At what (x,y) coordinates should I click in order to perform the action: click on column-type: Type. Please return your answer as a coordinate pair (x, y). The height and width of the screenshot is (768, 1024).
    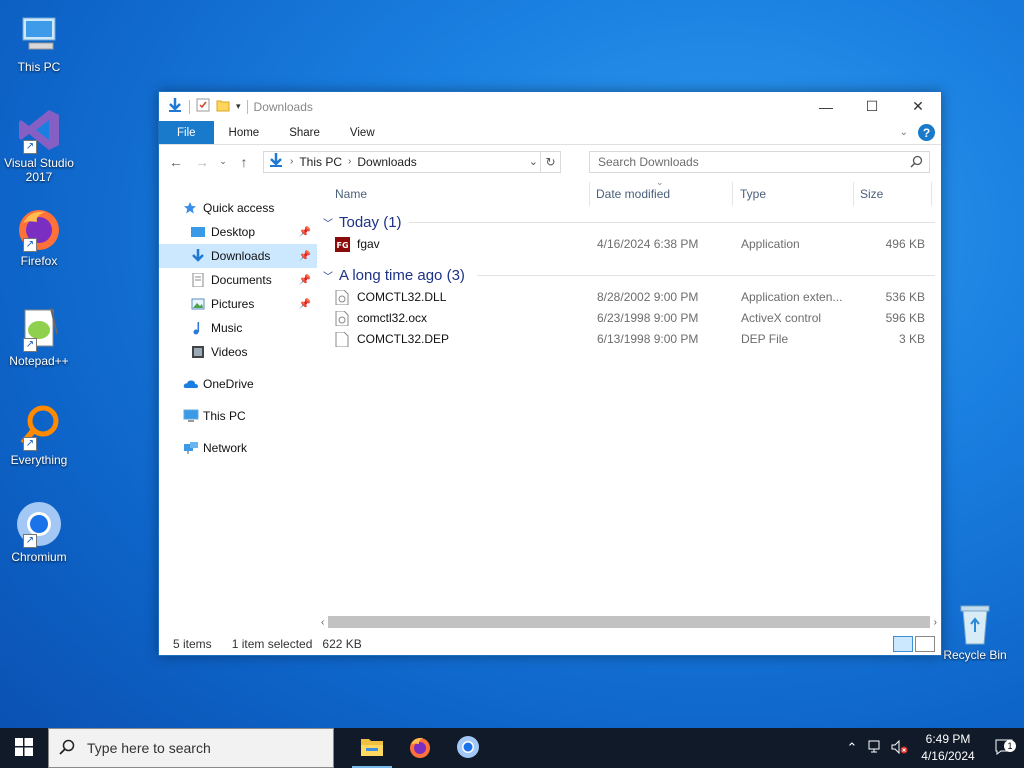
    Looking at the image, I should click on (753, 194).